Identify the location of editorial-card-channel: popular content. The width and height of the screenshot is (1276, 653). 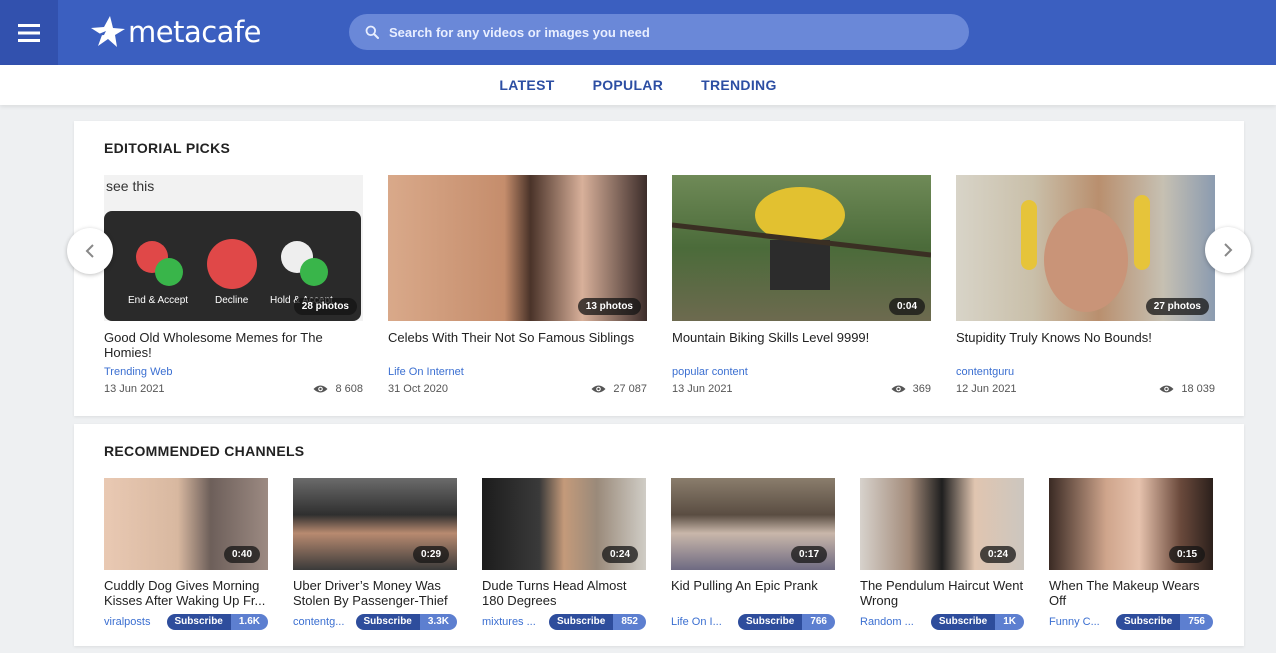
(801, 372).